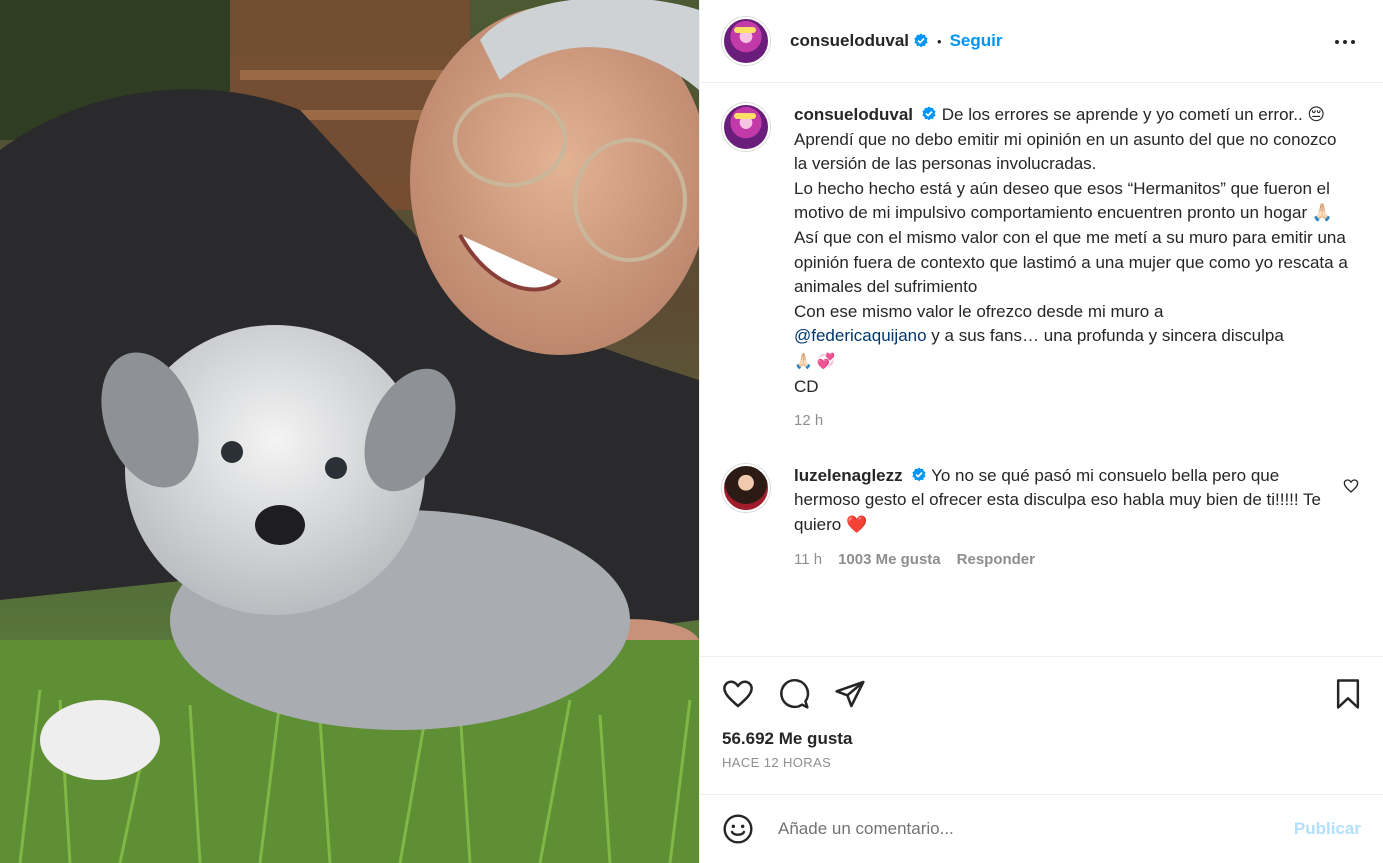  Describe the element at coordinates (738, 694) in the screenshot. I see `heart-icon` at that location.